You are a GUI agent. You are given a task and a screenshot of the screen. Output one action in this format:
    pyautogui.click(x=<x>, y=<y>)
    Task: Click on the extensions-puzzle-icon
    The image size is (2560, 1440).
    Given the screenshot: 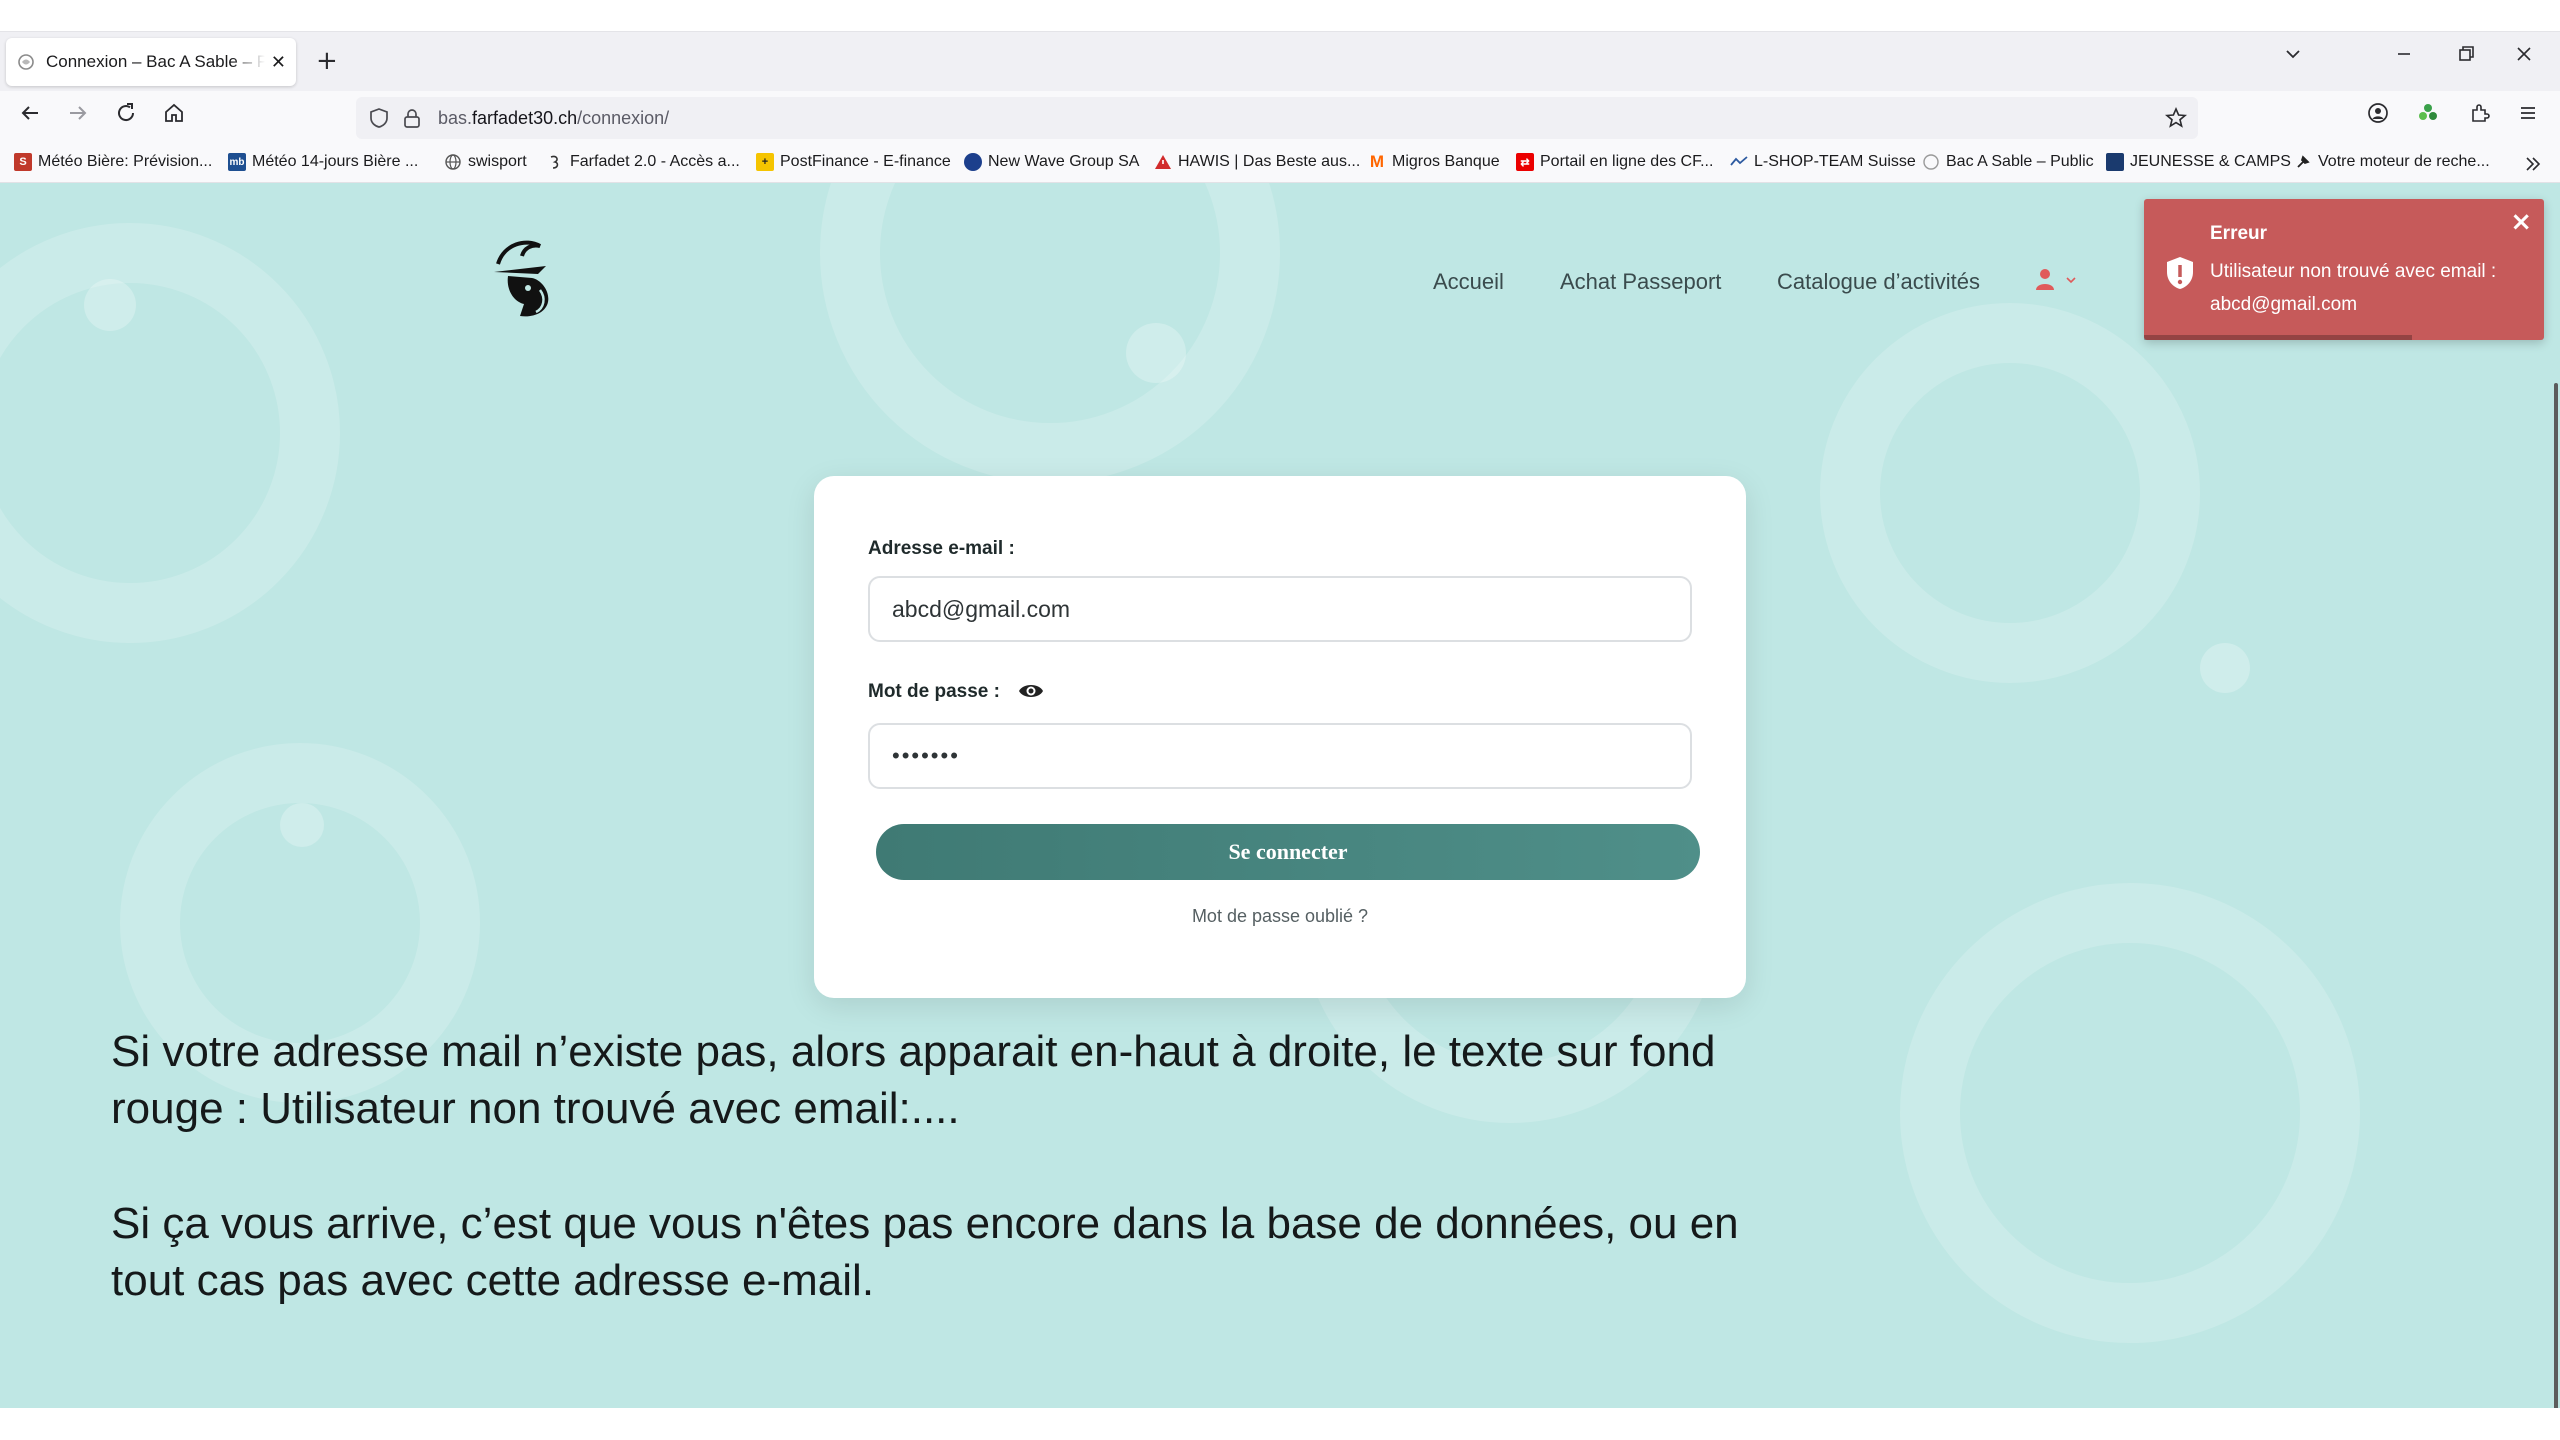 What is the action you would take?
    pyautogui.click(x=2480, y=116)
    